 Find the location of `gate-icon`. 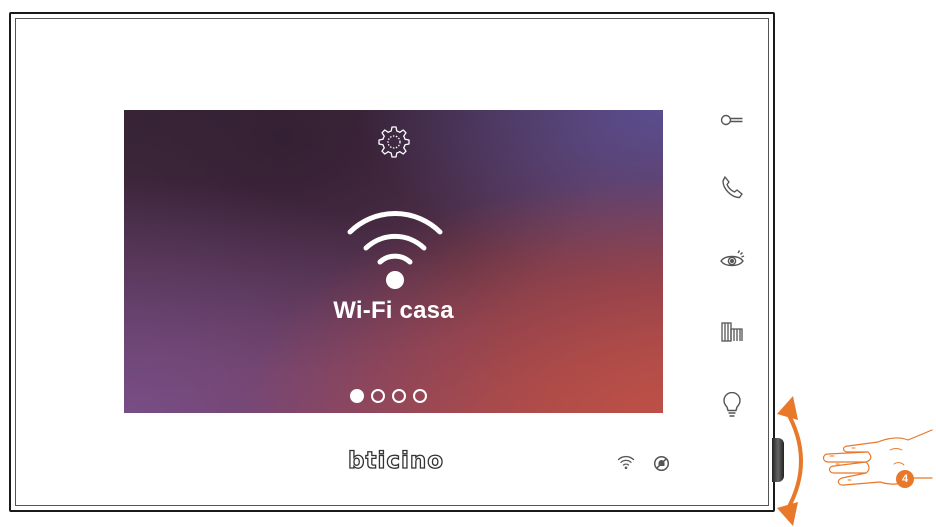

gate-icon is located at coordinates (732, 332).